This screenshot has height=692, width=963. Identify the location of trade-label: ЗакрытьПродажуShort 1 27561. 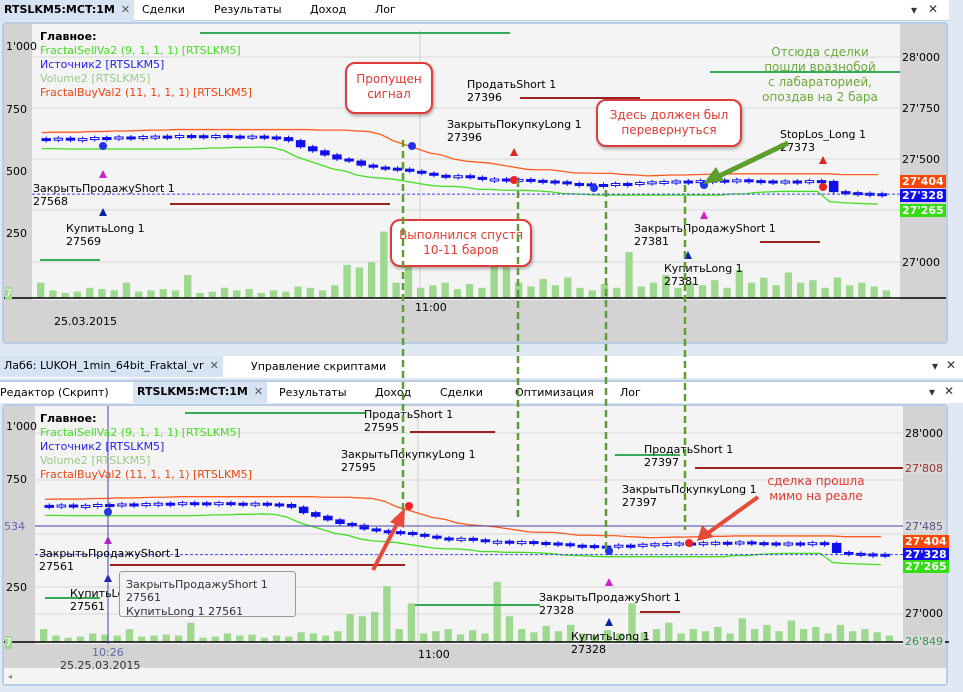
(110, 560).